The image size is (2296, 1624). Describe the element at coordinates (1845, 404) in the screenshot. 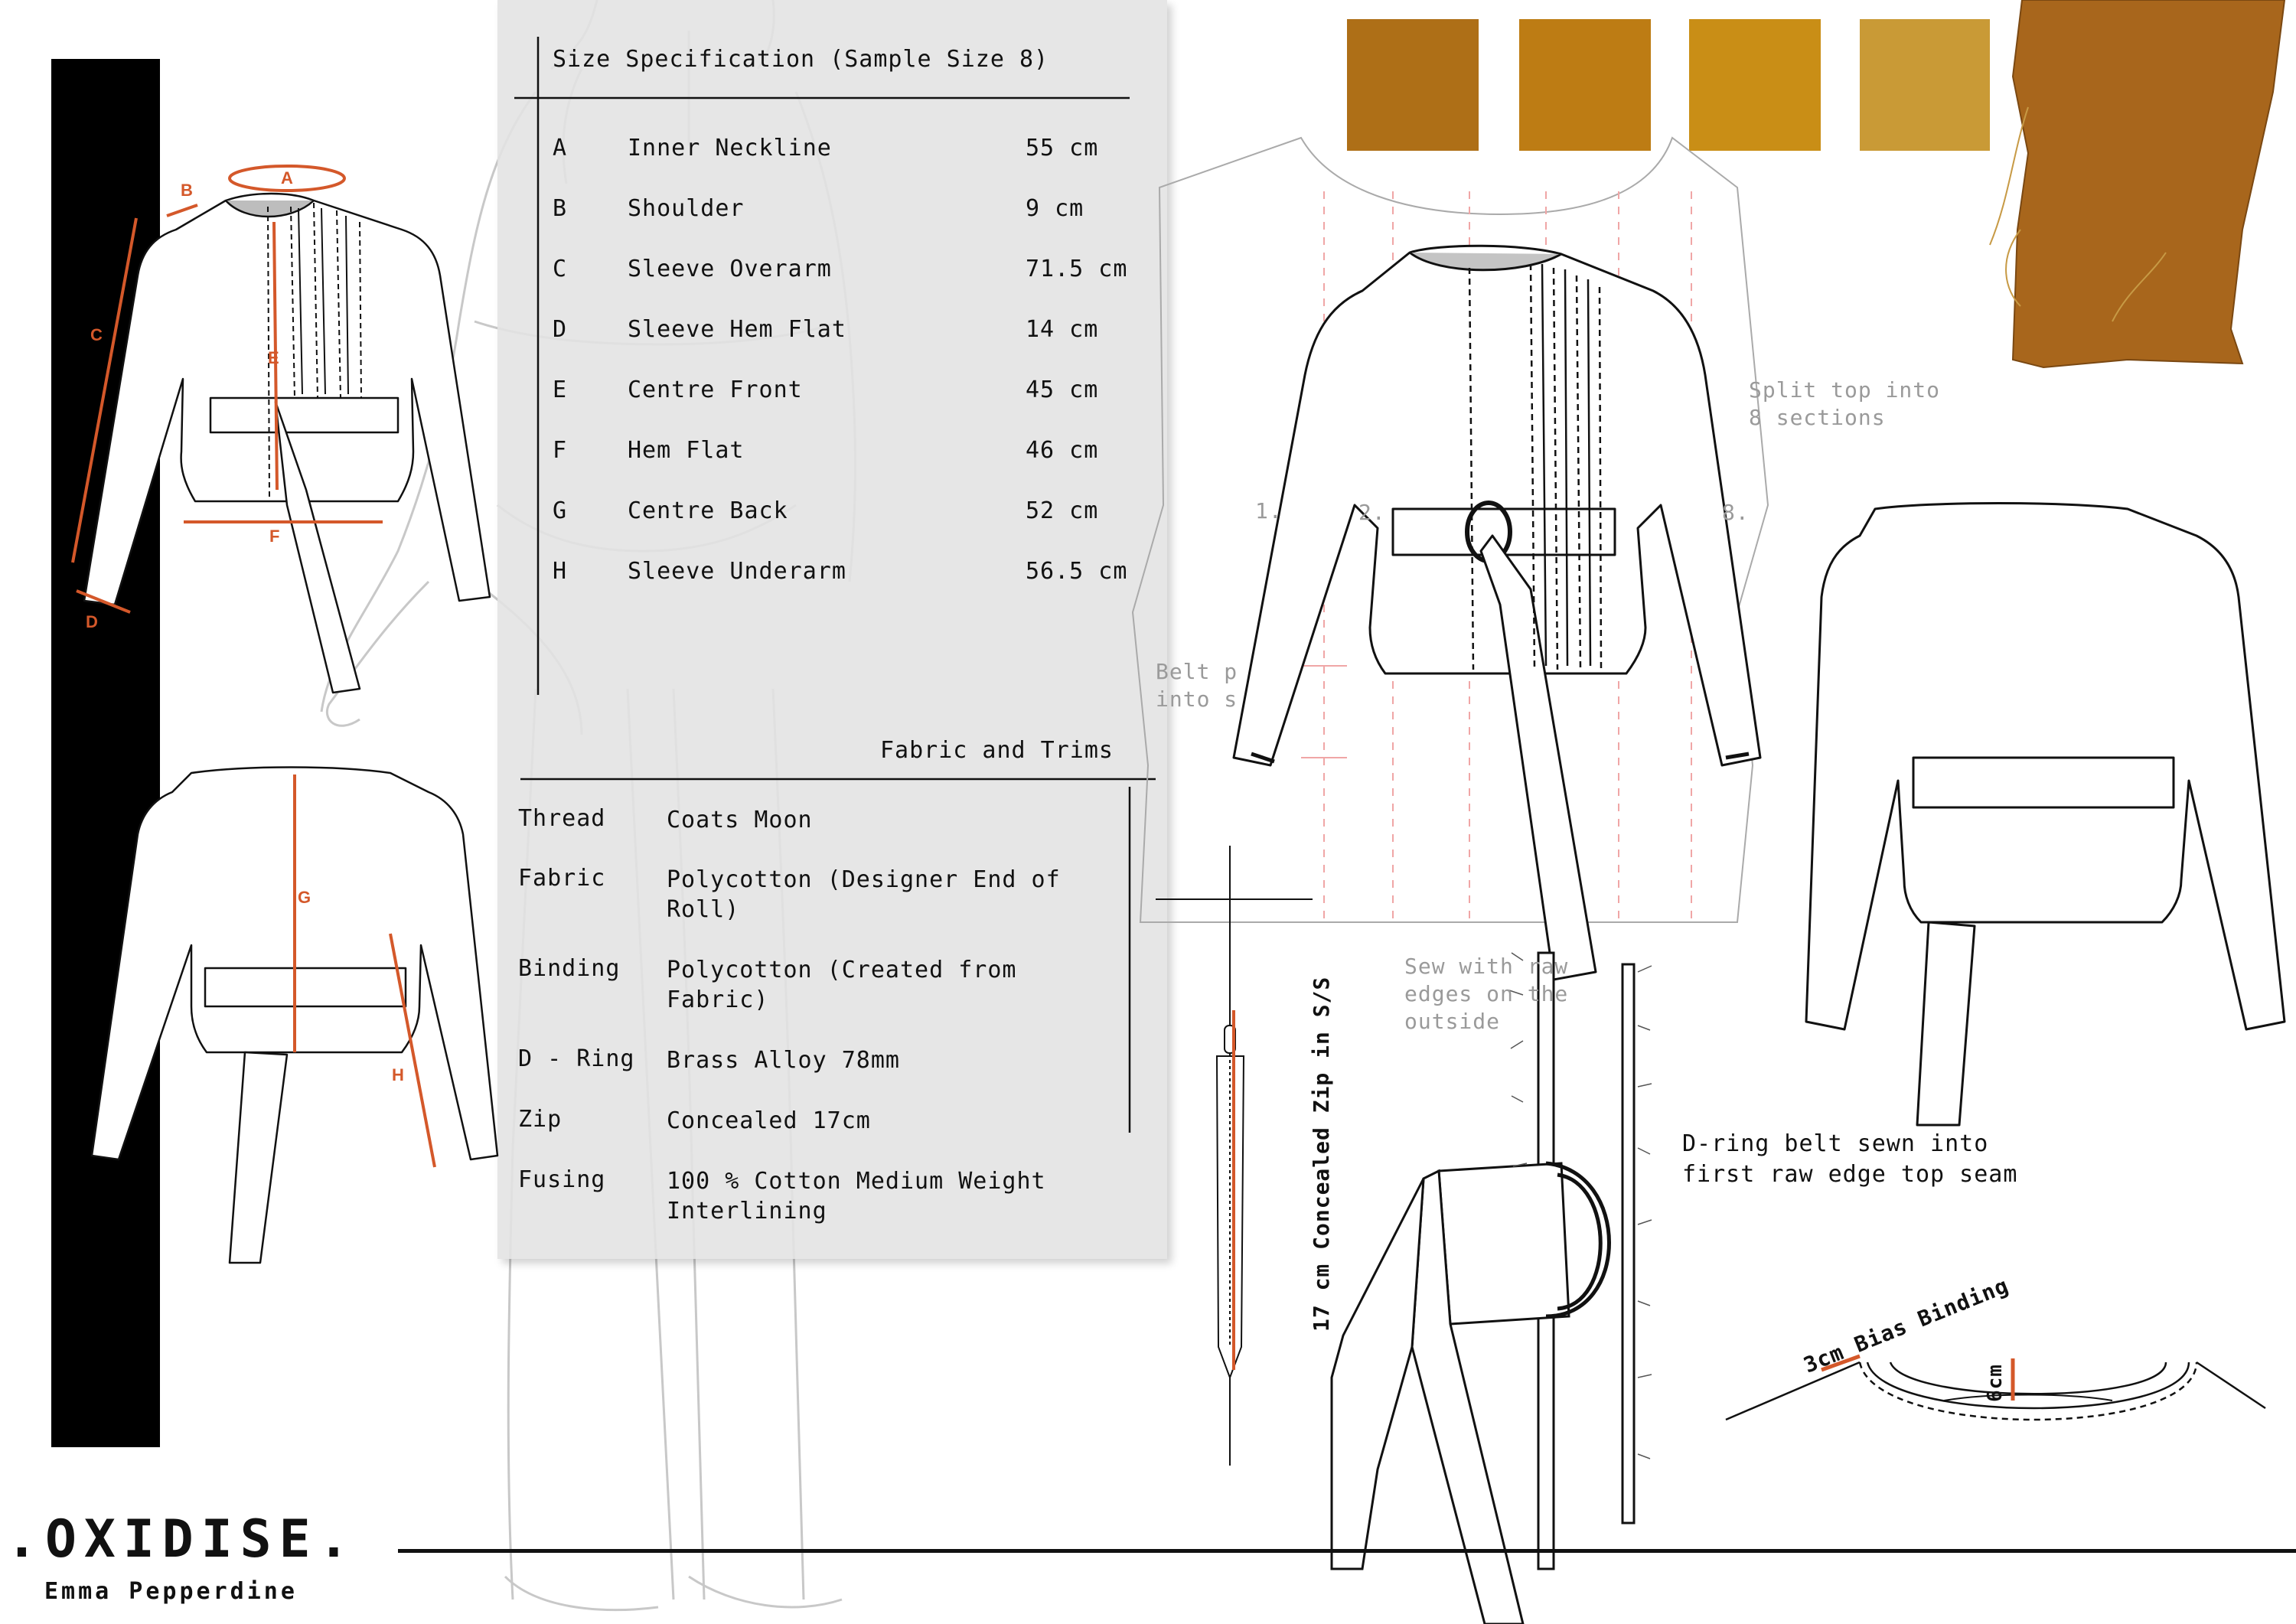

I see `note-split-top: Split top into 8 sections` at that location.